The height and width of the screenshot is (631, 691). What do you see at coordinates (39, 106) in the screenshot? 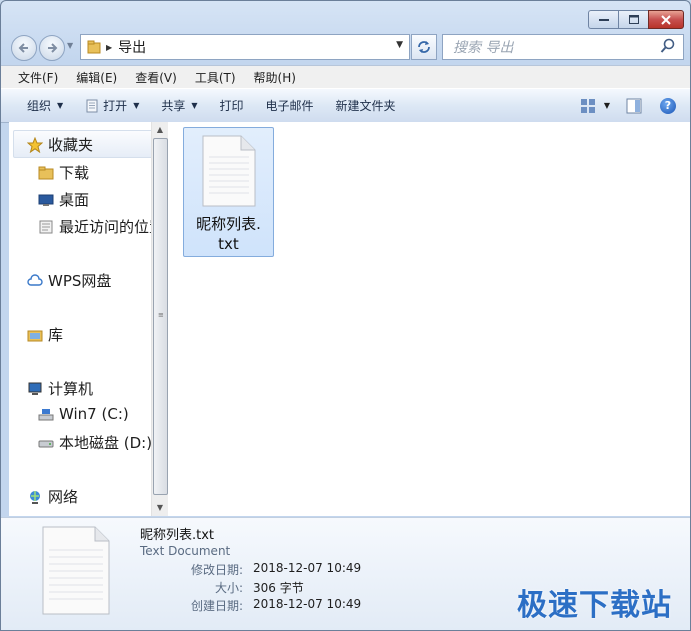
I see `organize-label: 组织` at bounding box center [39, 106].